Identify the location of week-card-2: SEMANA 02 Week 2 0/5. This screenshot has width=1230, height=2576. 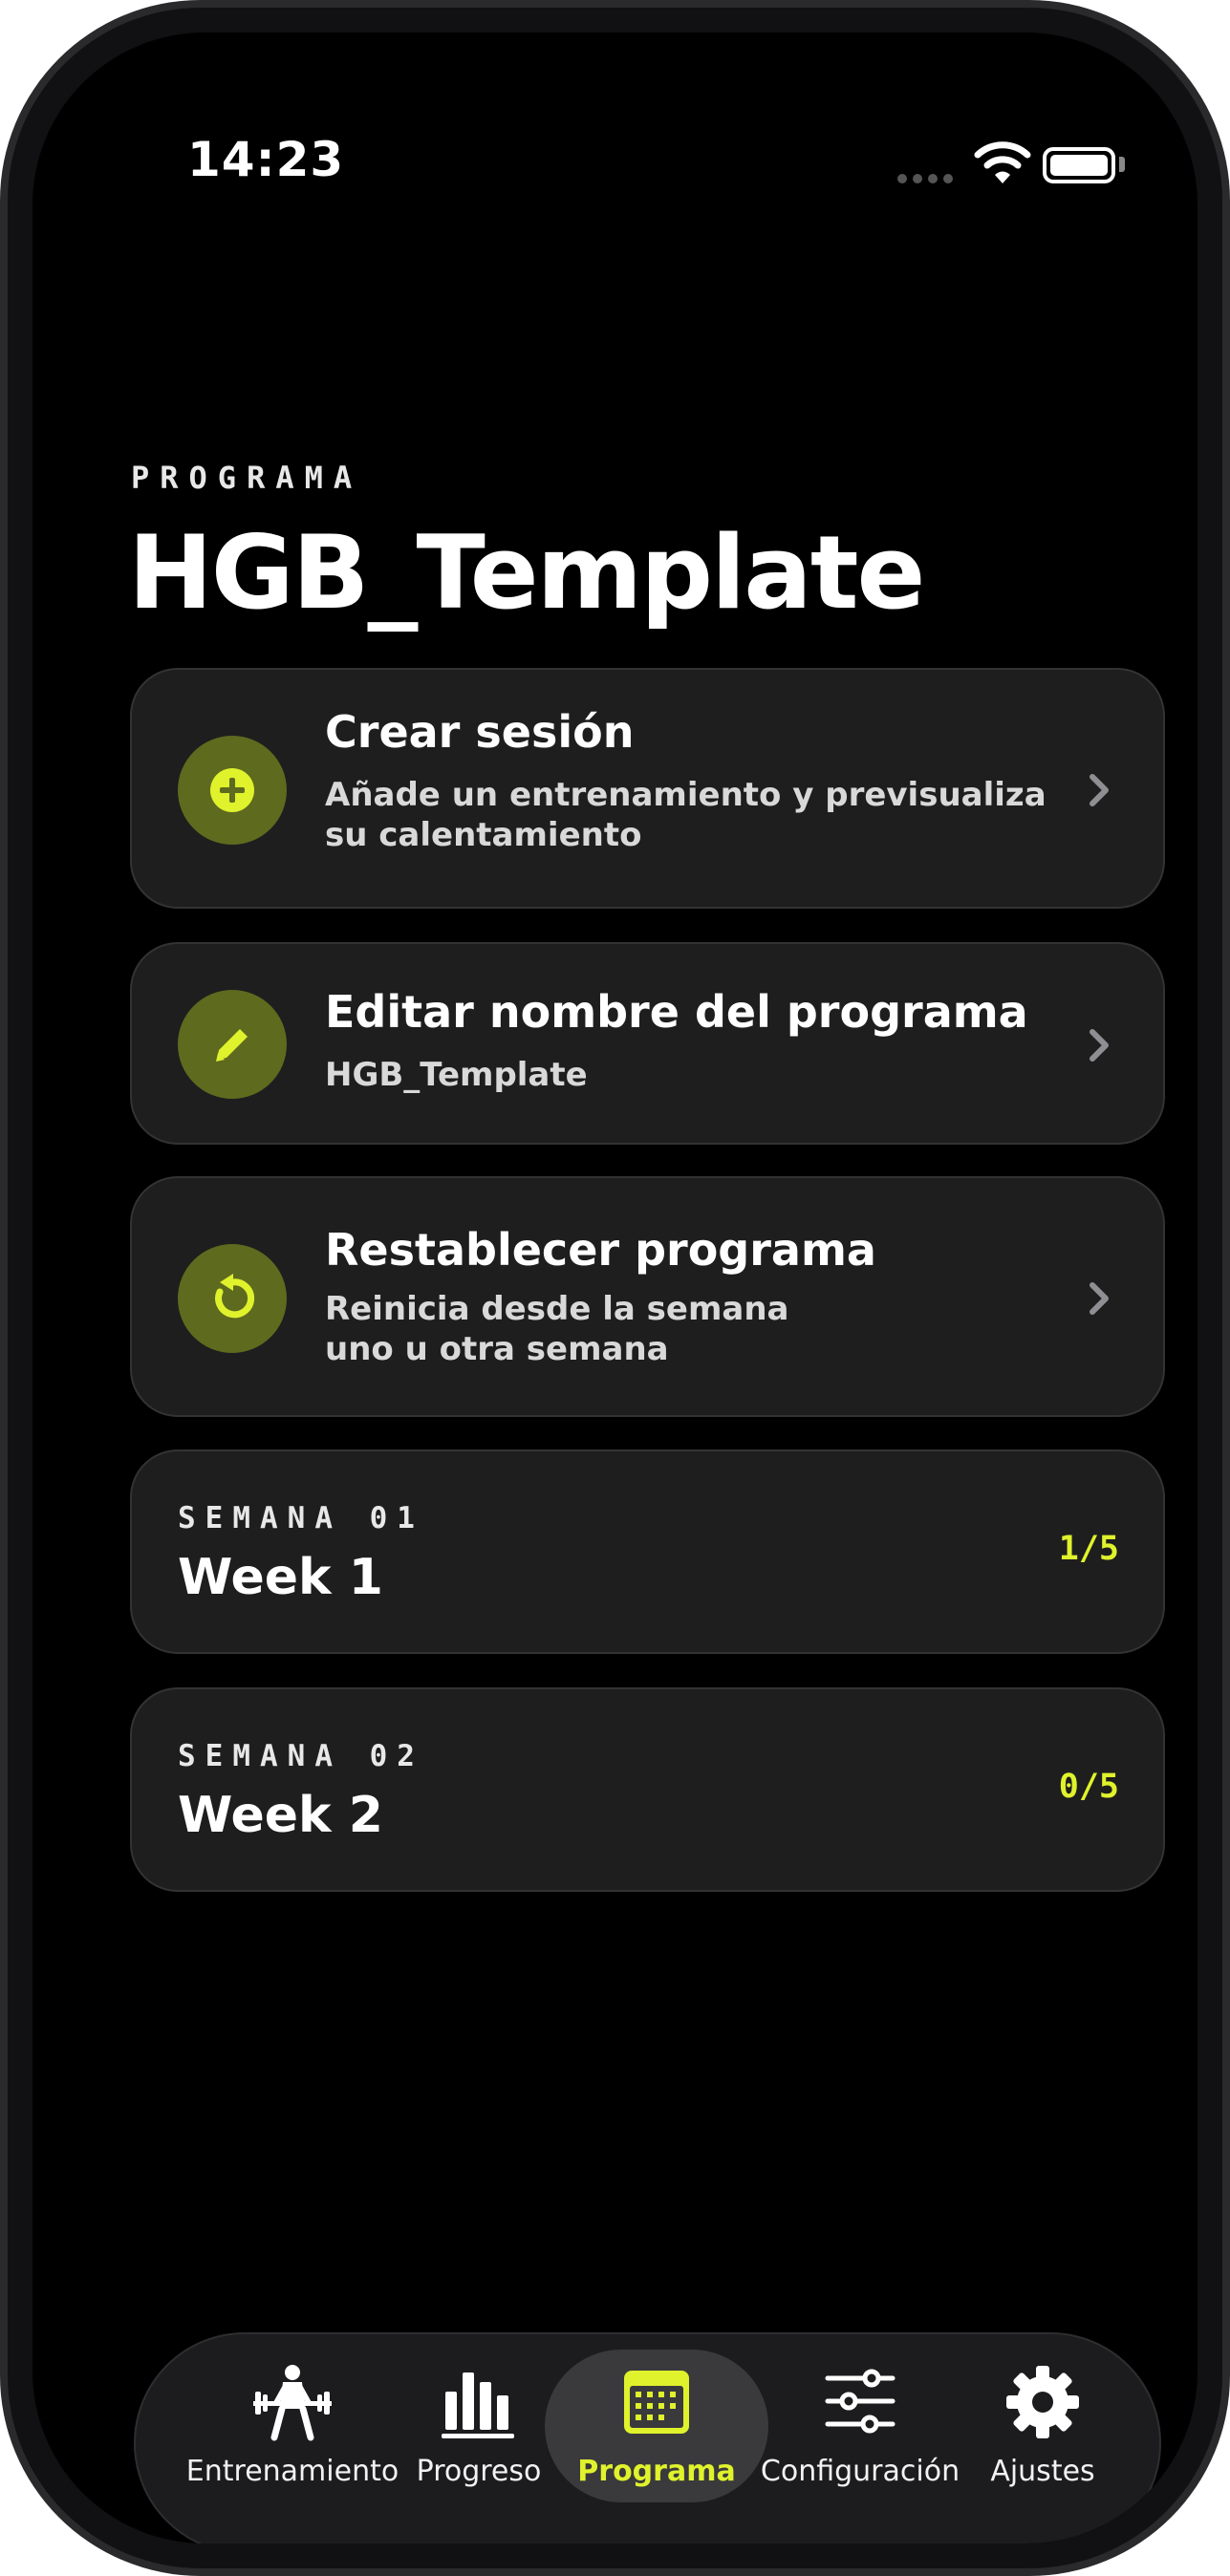
(647, 1789).